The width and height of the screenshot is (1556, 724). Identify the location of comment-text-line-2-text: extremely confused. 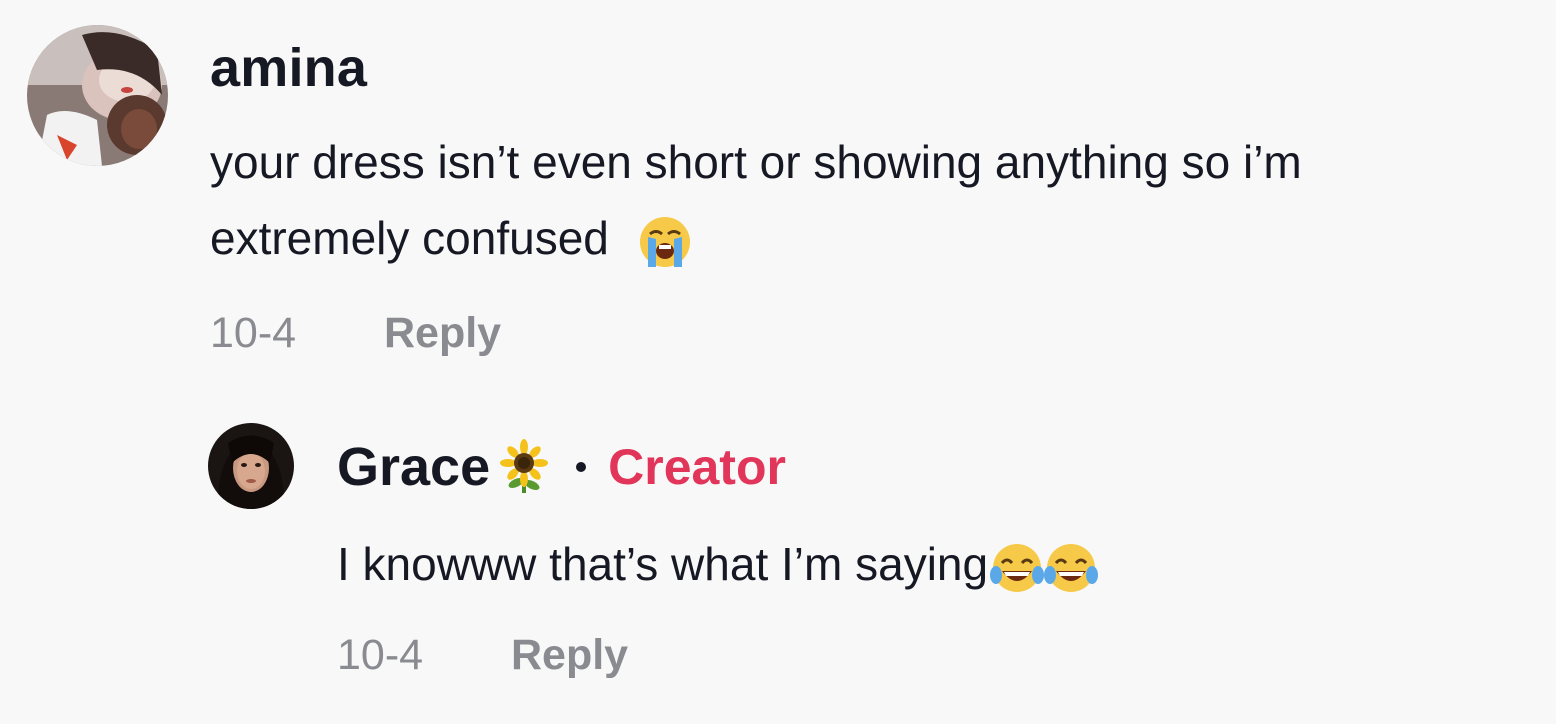
(409, 238).